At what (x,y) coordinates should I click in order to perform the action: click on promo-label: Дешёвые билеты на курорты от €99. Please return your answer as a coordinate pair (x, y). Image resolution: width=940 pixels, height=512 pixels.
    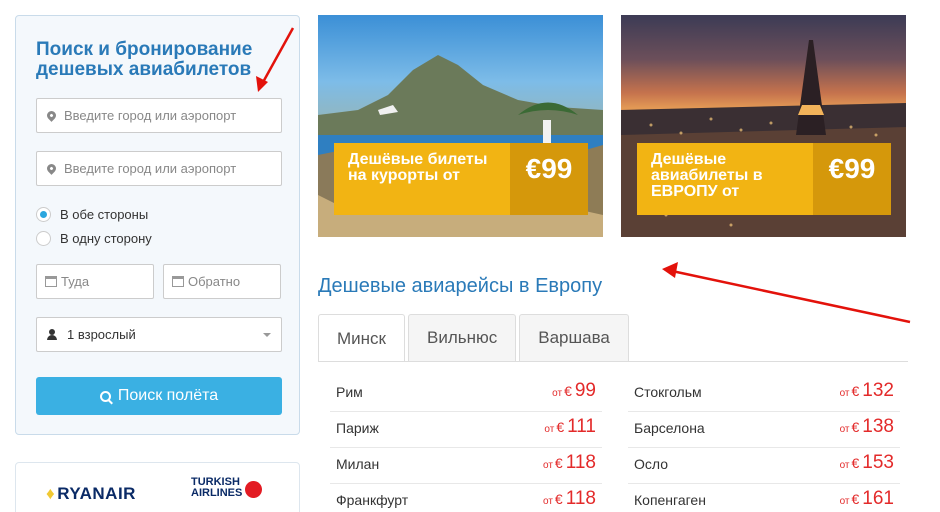
    Looking at the image, I should click on (461, 179).